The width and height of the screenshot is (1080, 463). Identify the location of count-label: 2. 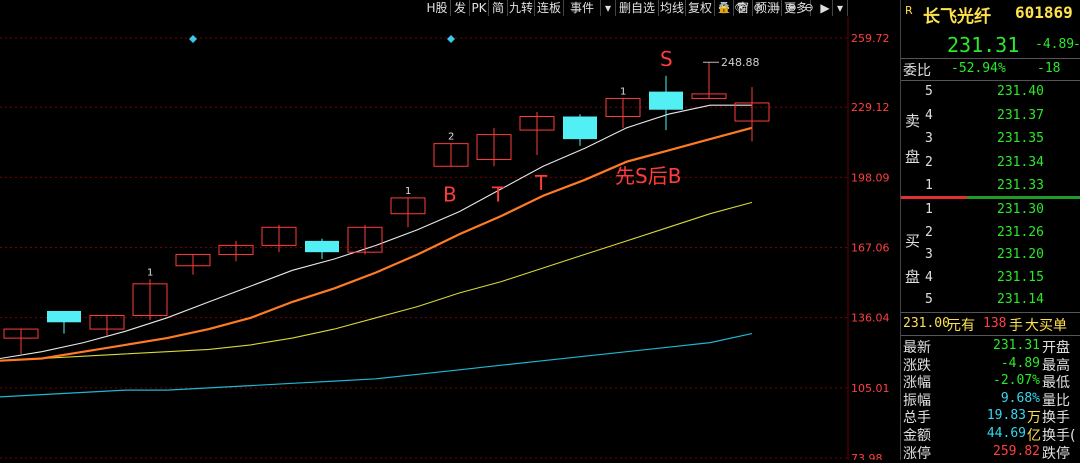
(451, 137).